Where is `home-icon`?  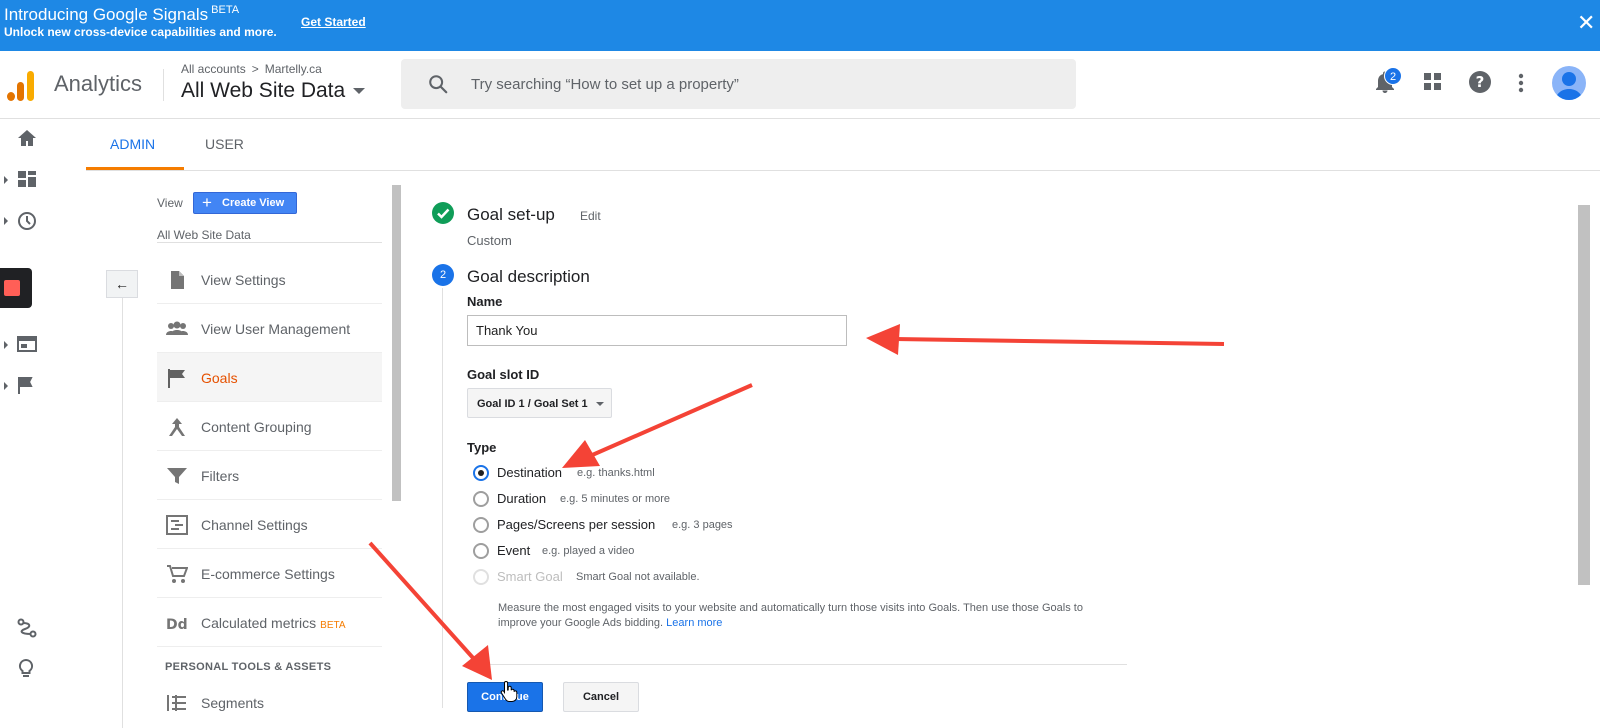
home-icon is located at coordinates (27, 138).